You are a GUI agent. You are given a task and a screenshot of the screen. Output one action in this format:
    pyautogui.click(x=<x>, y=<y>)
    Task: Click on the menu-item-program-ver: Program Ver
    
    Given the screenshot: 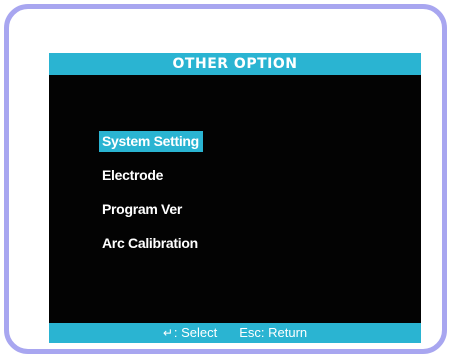 What is the action you would take?
    pyautogui.click(x=151, y=216)
    